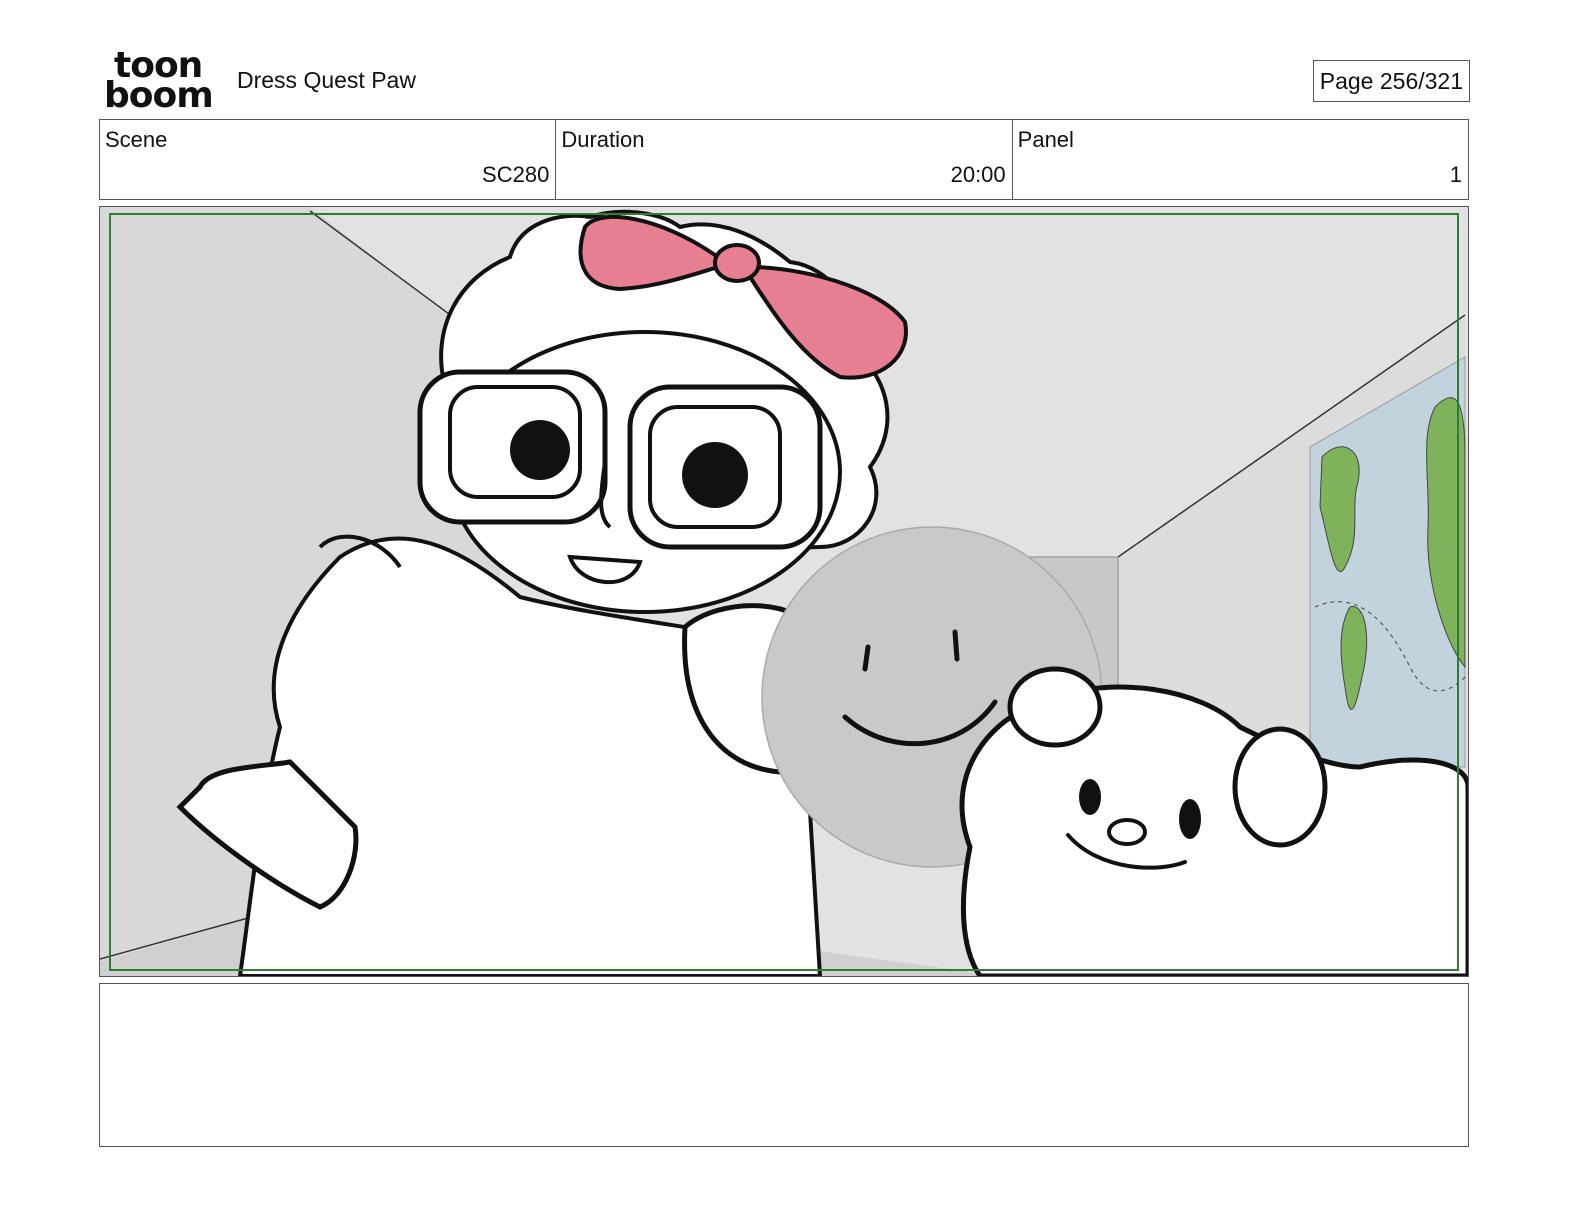 The height and width of the screenshot is (1224, 1584). I want to click on panel-notes-area, so click(784, 1065).